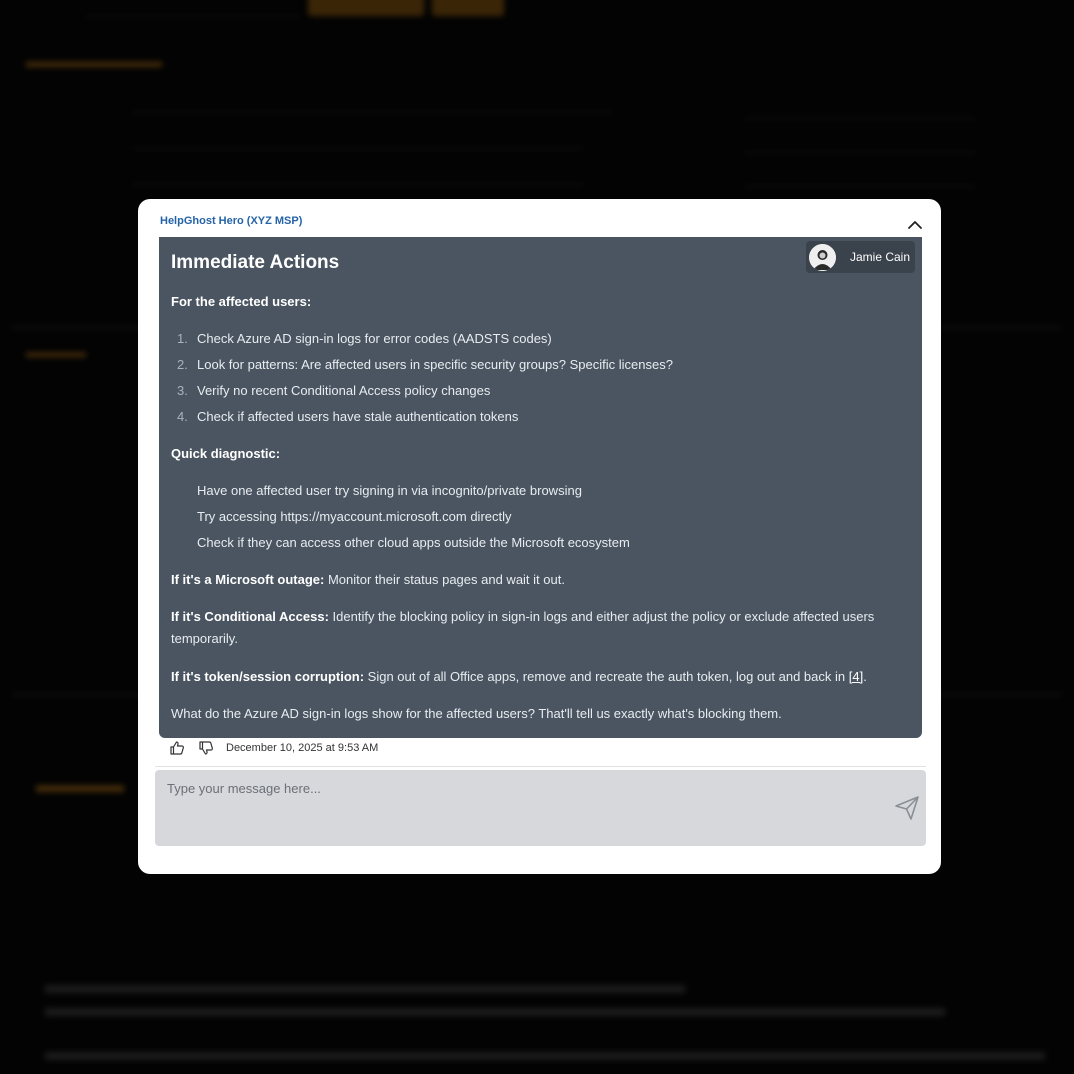 The width and height of the screenshot is (1074, 1074). I want to click on avatar, so click(822, 257).